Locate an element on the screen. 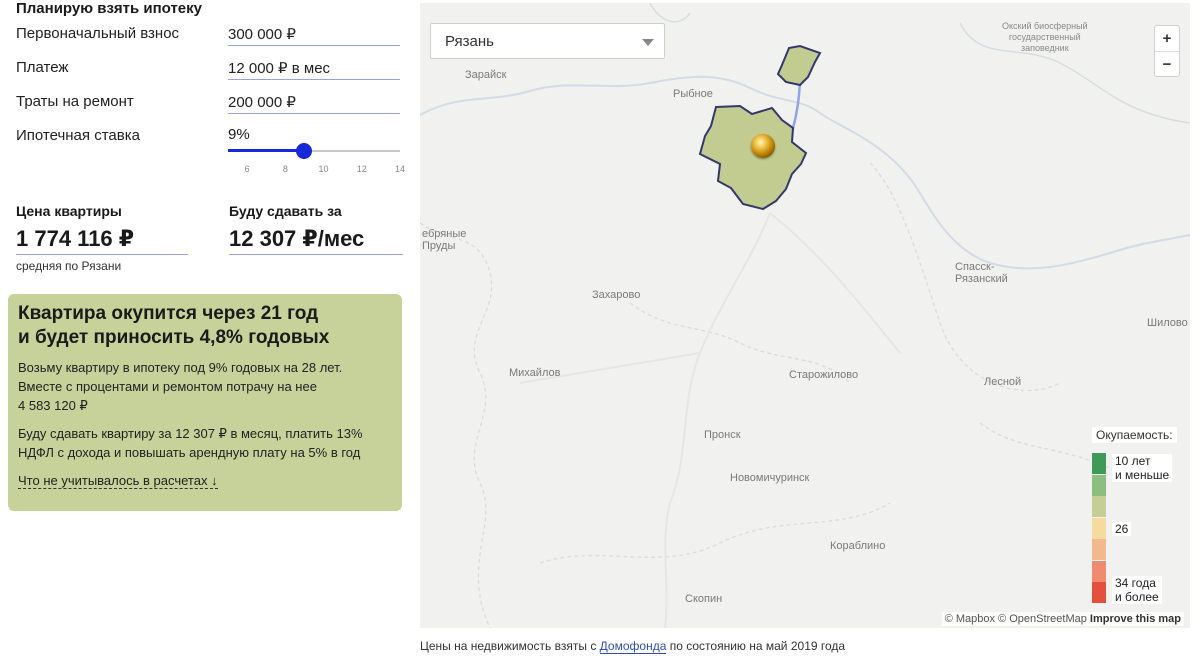 The image size is (1200, 660). mapbox-osm-link: © Mapbox © OpenStreetMap is located at coordinates (1016, 619).